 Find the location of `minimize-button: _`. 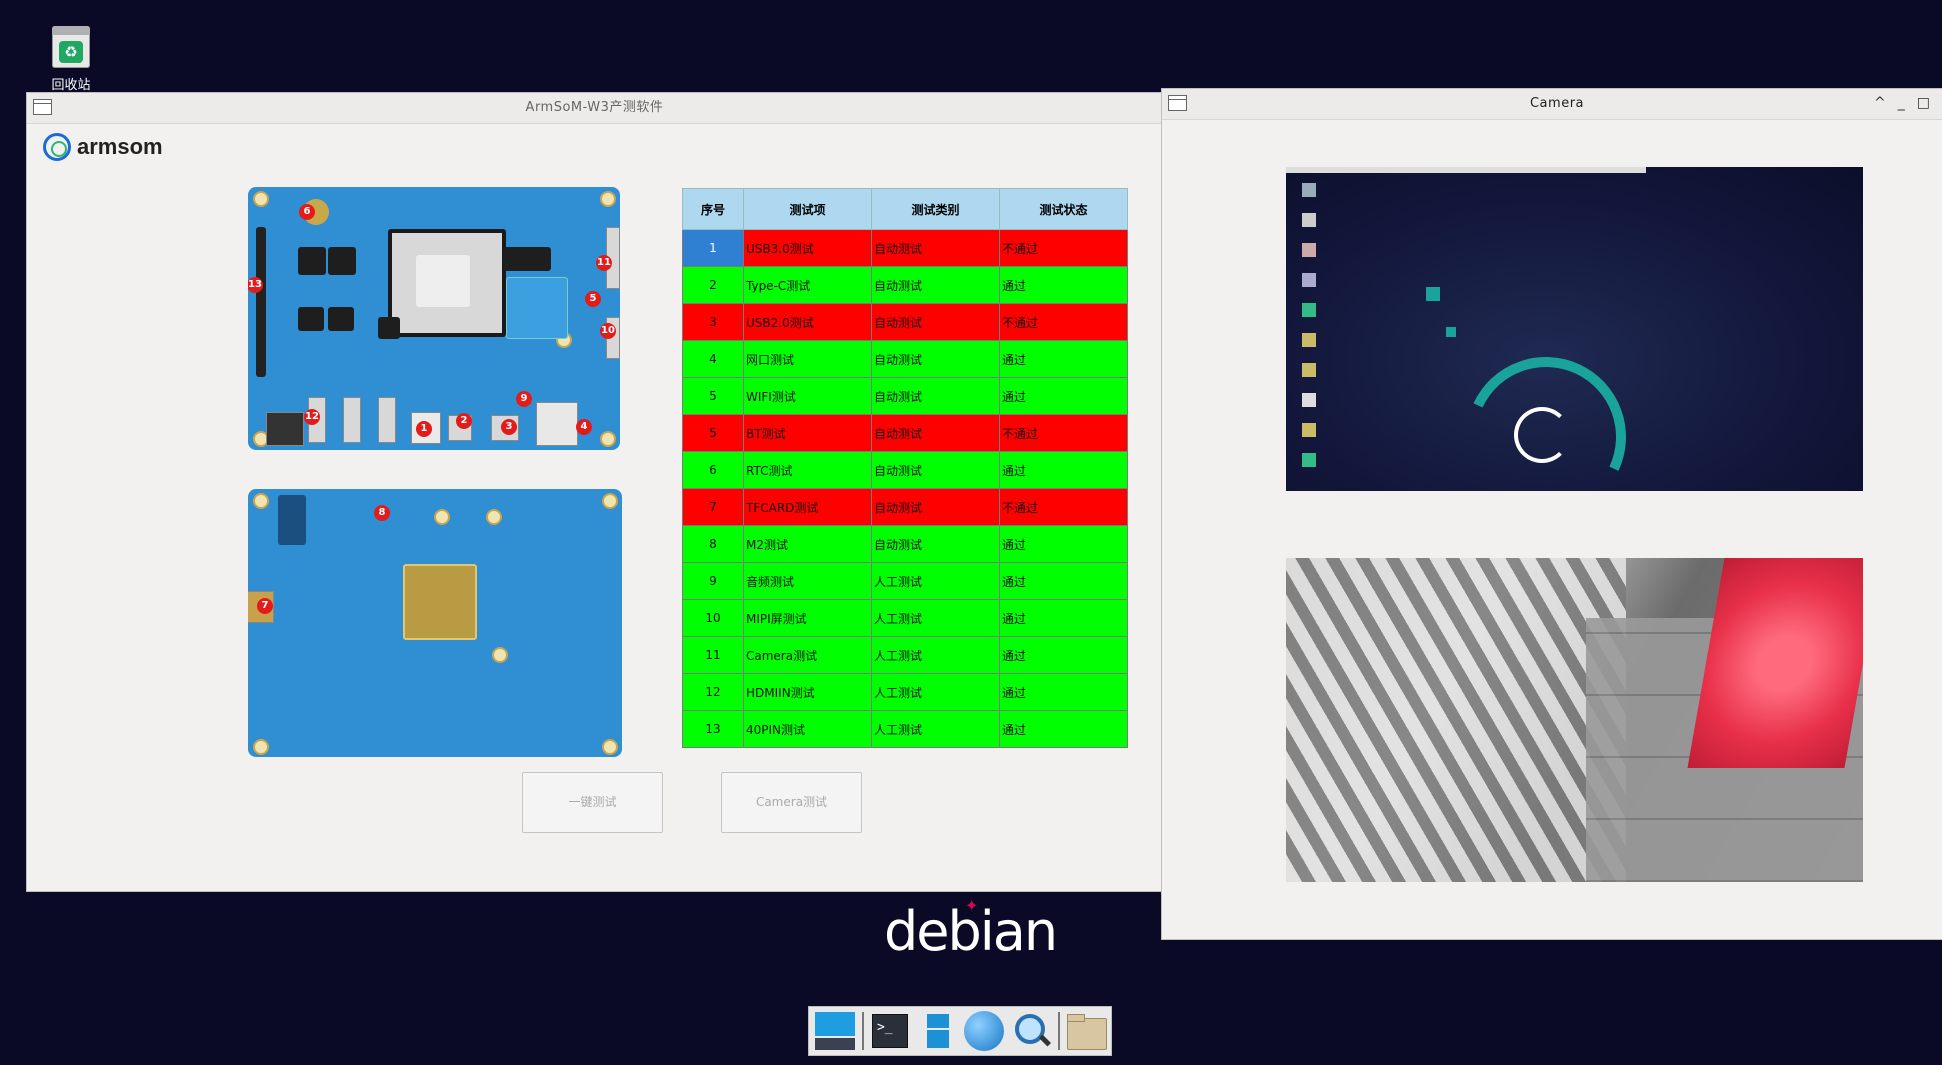

minimize-button: _ is located at coordinates (1907, 103).